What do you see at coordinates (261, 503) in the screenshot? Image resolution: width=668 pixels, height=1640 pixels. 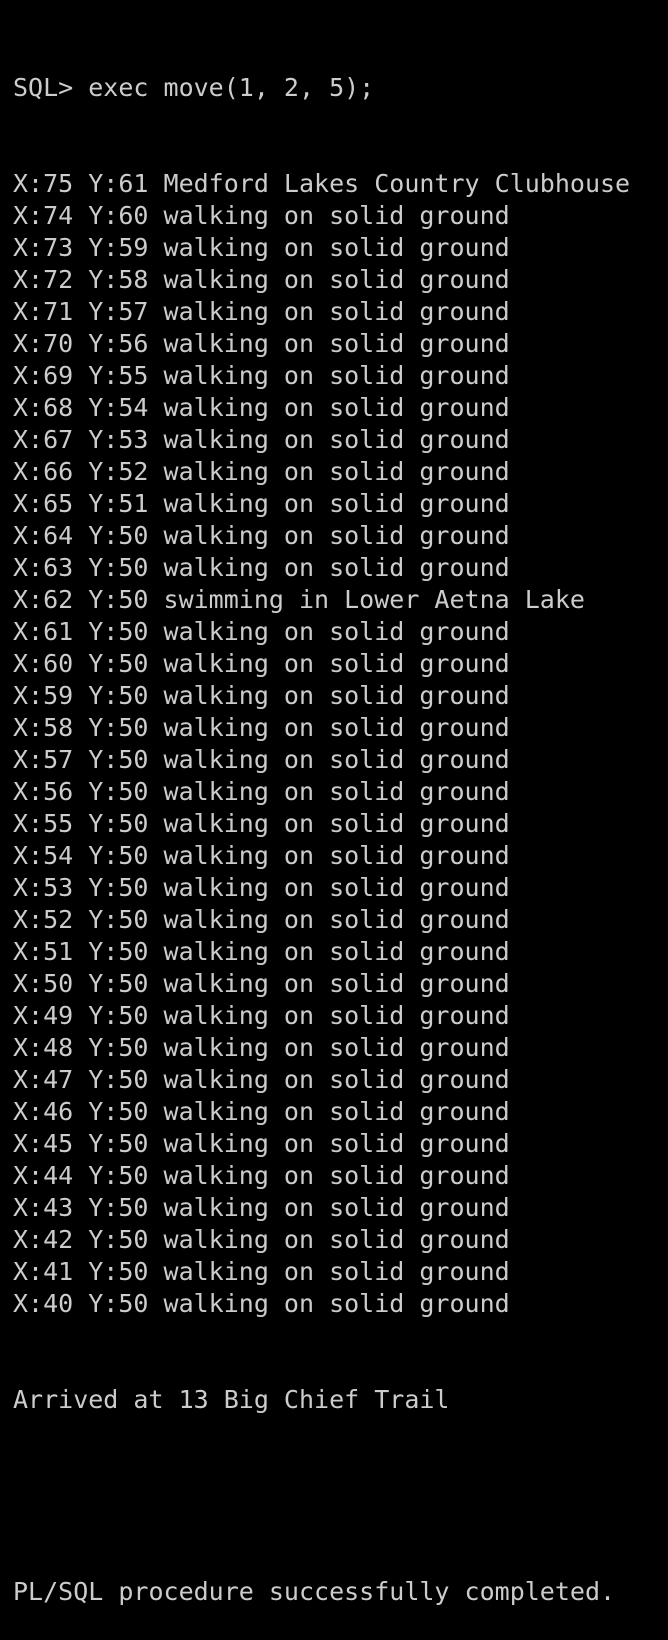 I see `log-line: X:65 Y:51 walking on solid ground` at bounding box center [261, 503].